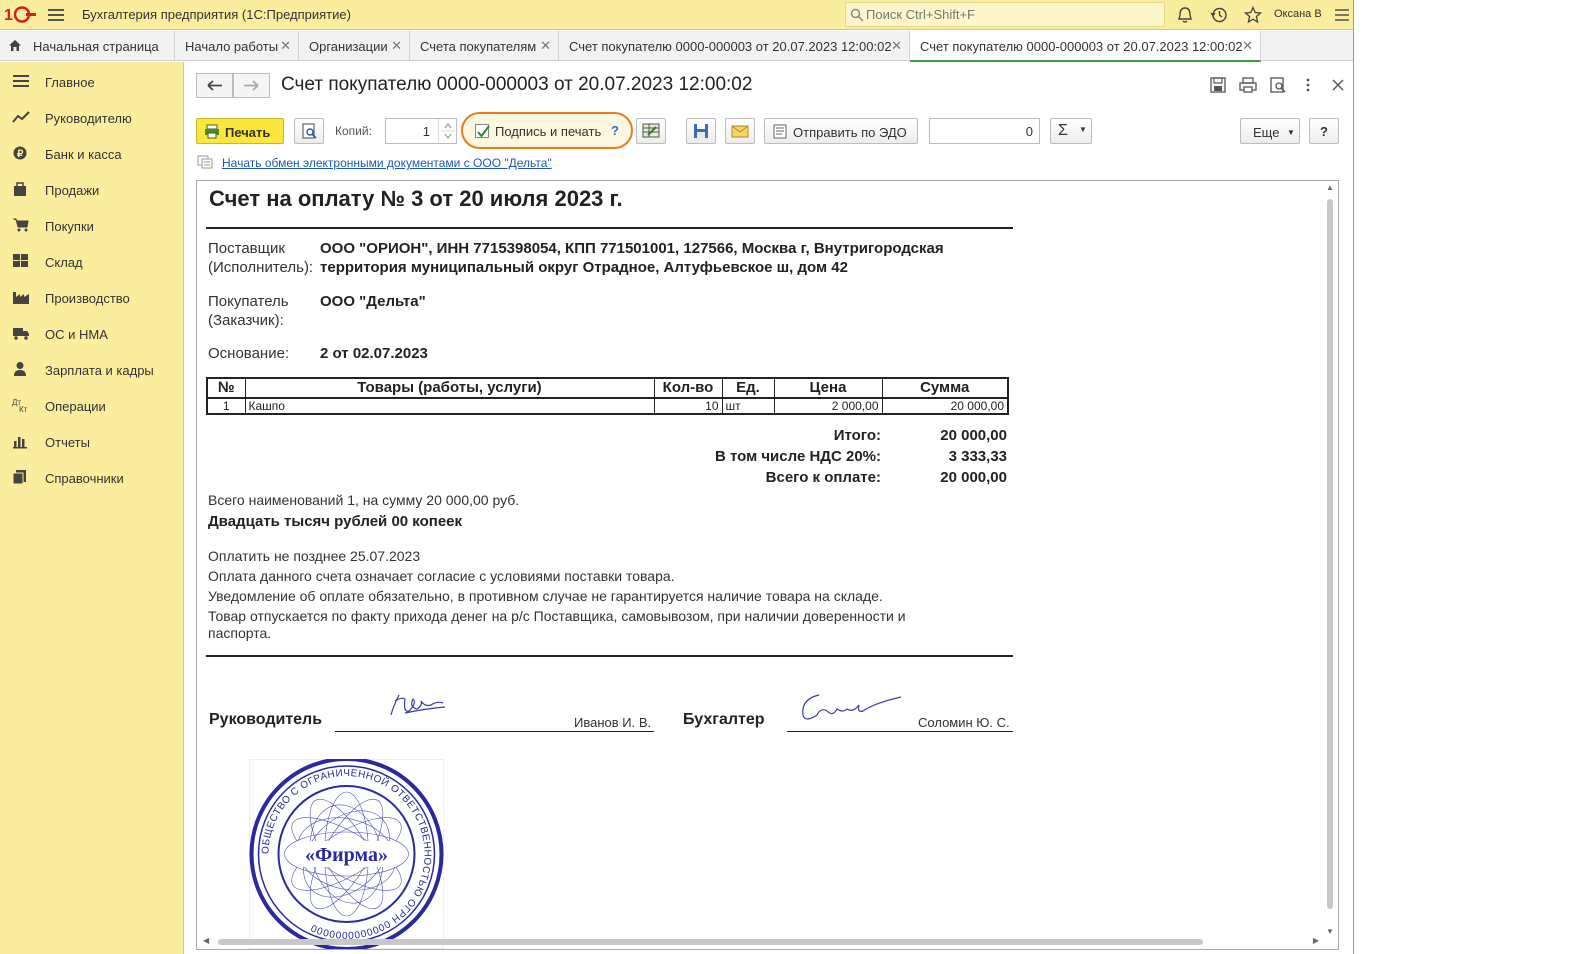  I want to click on sidebar-item-label: Продажи, so click(72, 190).